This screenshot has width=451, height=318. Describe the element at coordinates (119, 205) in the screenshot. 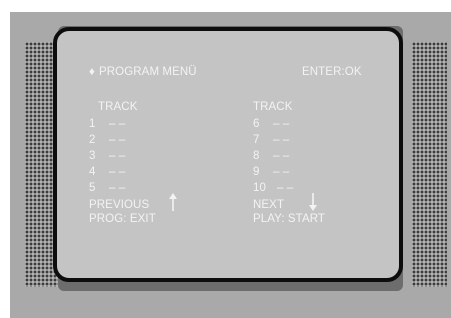

I see `previous-hint: PREVIOUS` at that location.